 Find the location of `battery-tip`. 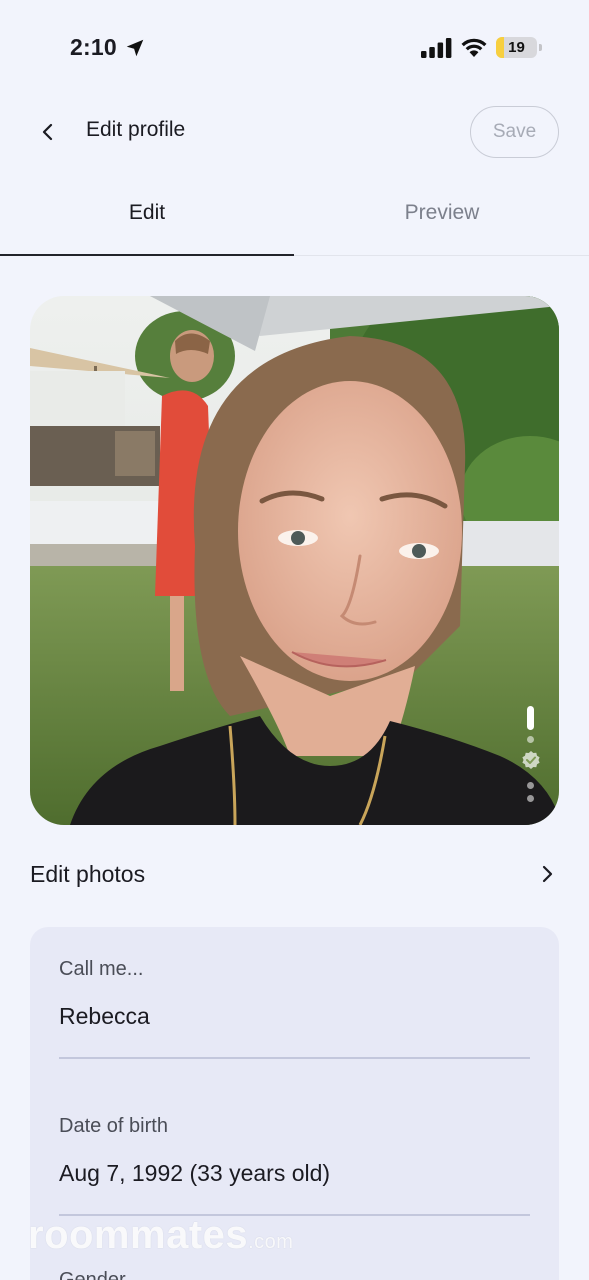

battery-tip is located at coordinates (540, 47).